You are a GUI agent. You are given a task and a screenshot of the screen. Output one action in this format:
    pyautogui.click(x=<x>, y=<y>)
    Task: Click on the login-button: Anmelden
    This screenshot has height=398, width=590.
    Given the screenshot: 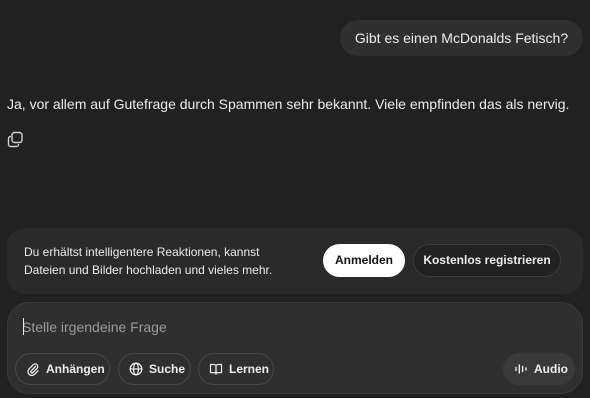 What is the action you would take?
    pyautogui.click(x=364, y=260)
    